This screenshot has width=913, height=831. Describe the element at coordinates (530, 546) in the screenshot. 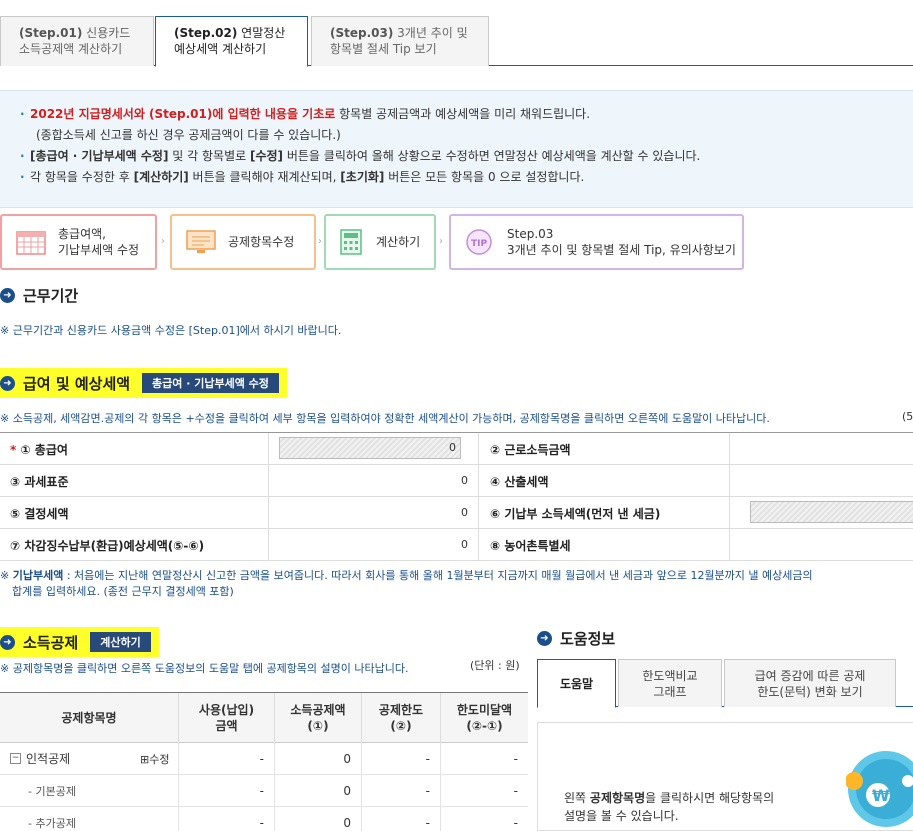

I see `rural-tax-label: ⑧ 농어촌특별세` at that location.